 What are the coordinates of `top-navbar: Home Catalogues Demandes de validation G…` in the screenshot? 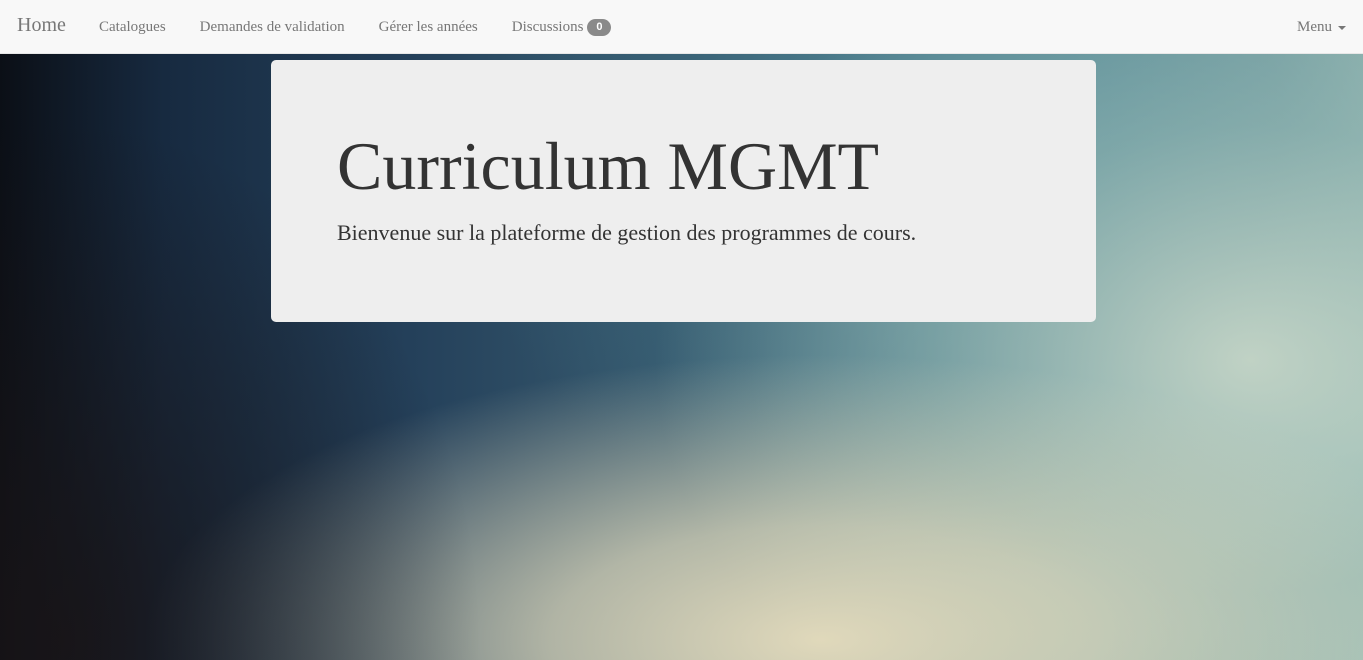 It's located at (681, 27).